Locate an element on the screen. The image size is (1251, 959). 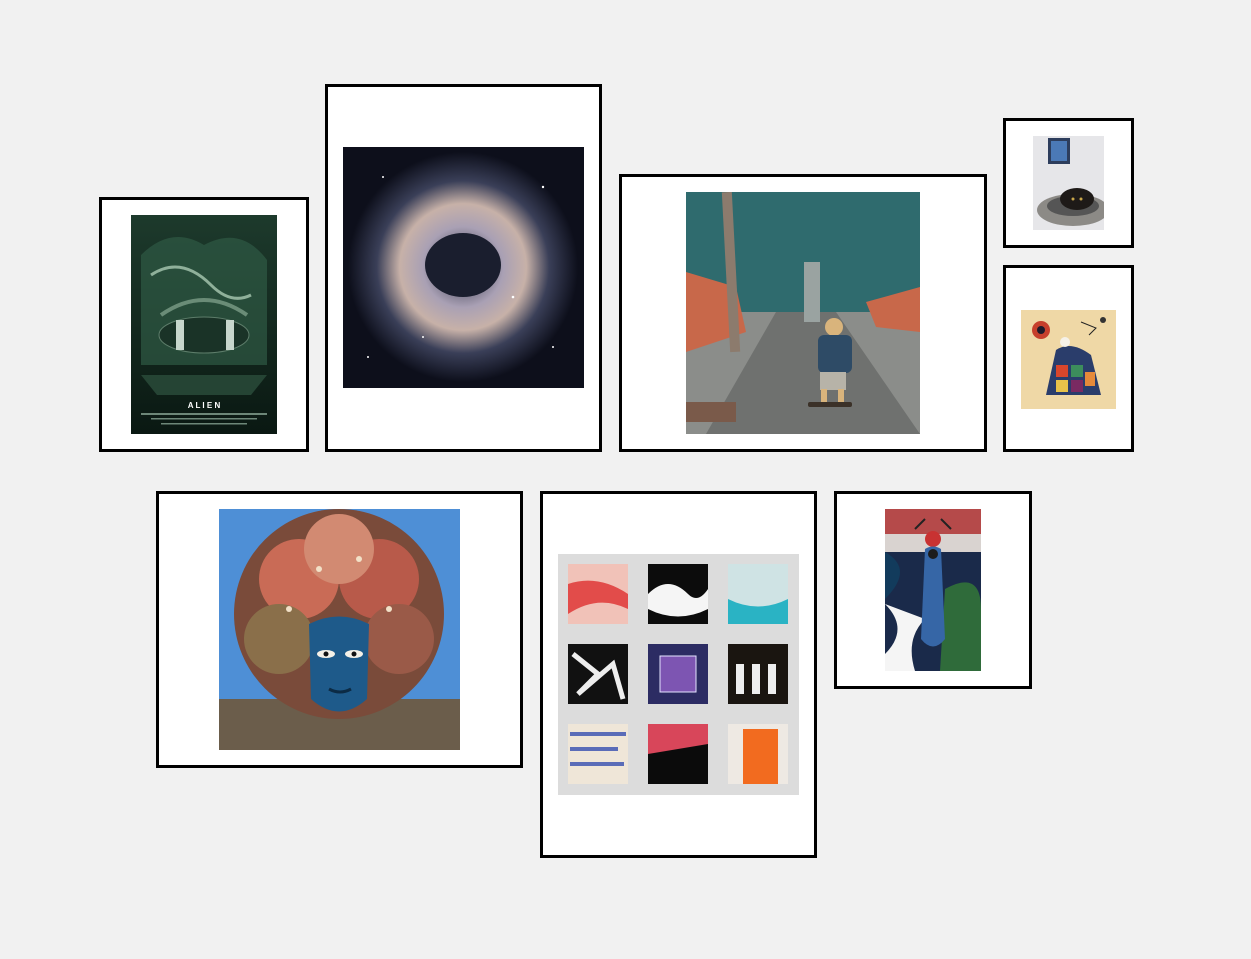
nebula-image is located at coordinates (463, 267).